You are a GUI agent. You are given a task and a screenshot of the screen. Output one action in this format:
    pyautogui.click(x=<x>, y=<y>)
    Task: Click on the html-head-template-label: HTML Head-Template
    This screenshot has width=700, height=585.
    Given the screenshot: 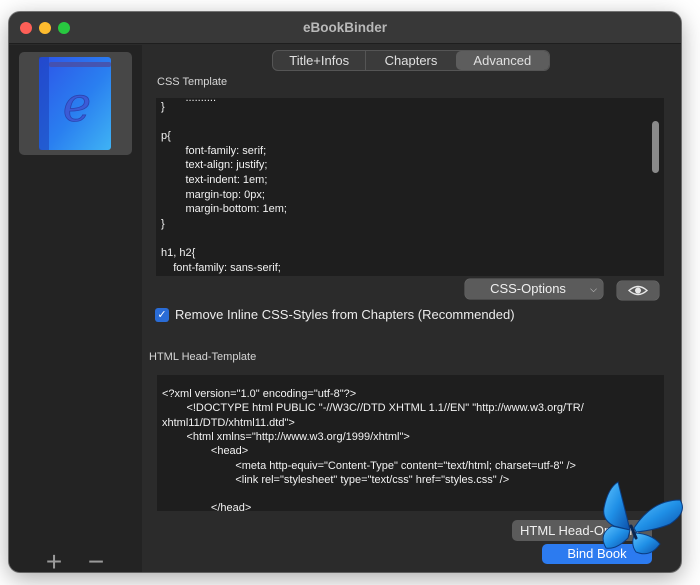 What is the action you would take?
    pyautogui.click(x=203, y=357)
    